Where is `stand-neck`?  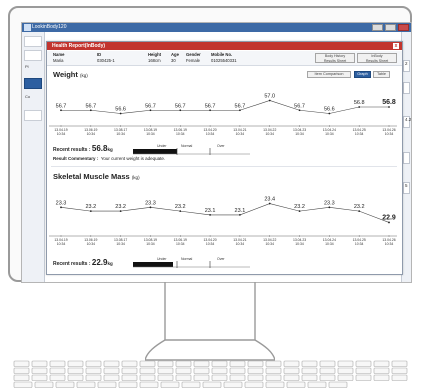 stand-neck is located at coordinates (210, 311).